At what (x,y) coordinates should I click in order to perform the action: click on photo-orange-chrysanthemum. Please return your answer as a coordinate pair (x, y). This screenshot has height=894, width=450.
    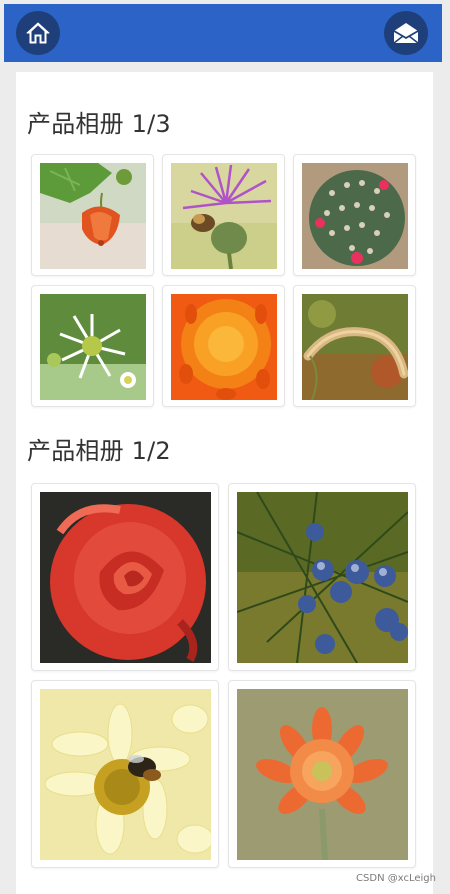
    Looking at the image, I should click on (322, 774).